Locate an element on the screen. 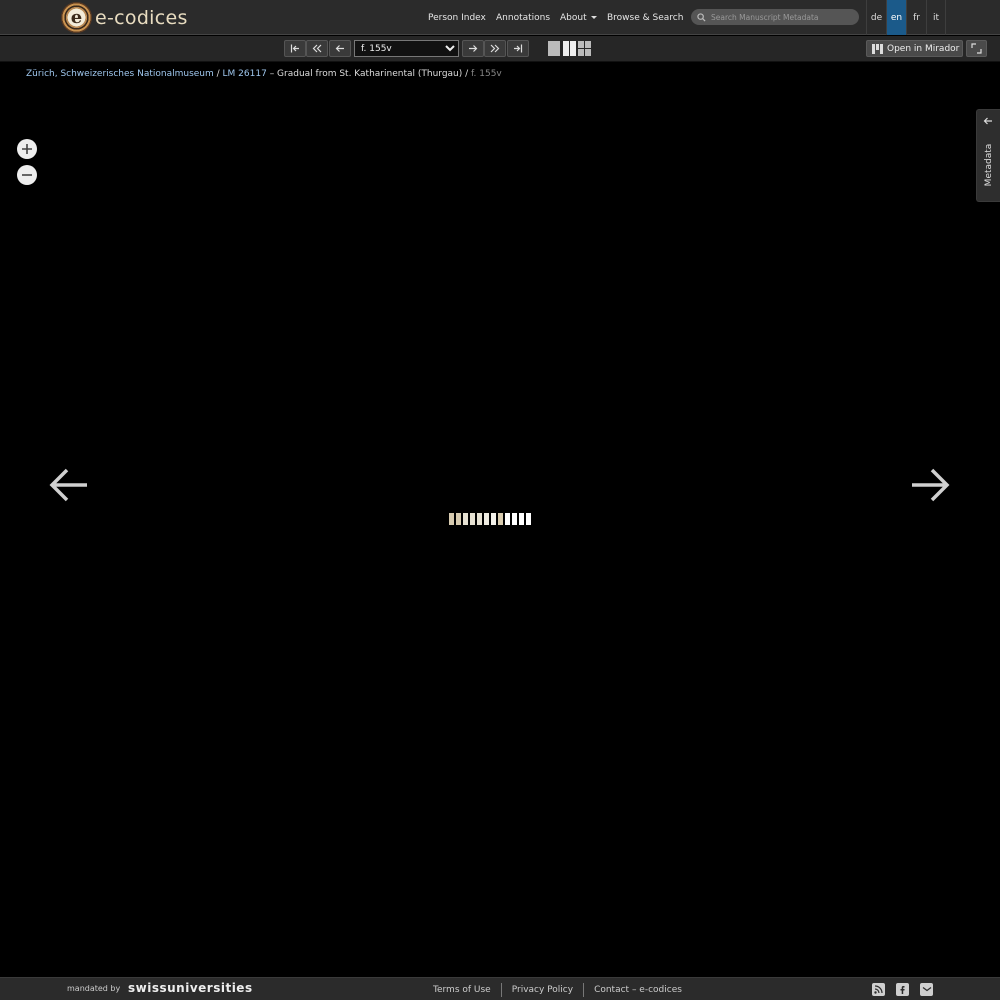  single-page-view-icon is located at coordinates (554, 48).